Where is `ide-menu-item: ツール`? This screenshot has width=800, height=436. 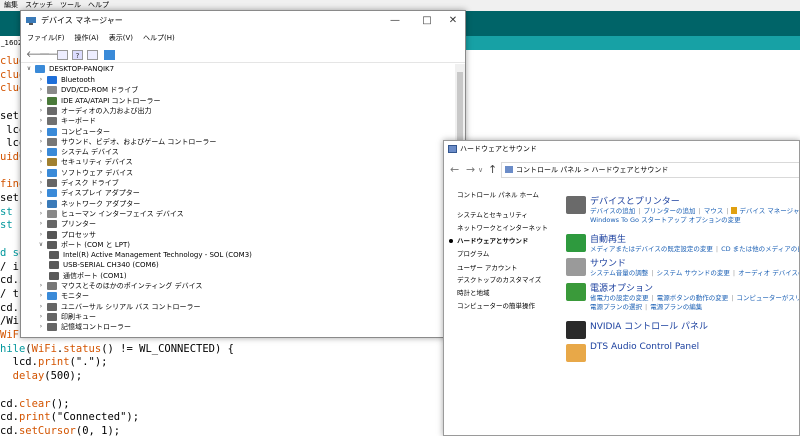
ide-menu-item: ツール is located at coordinates (70, 5).